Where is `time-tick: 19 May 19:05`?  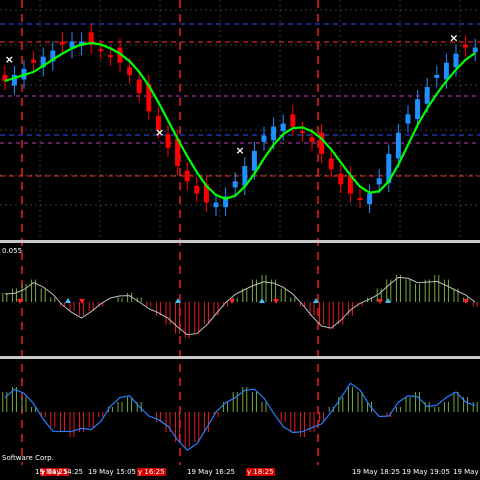
time-tick: 19 May 19:05 is located at coordinates (426, 472).